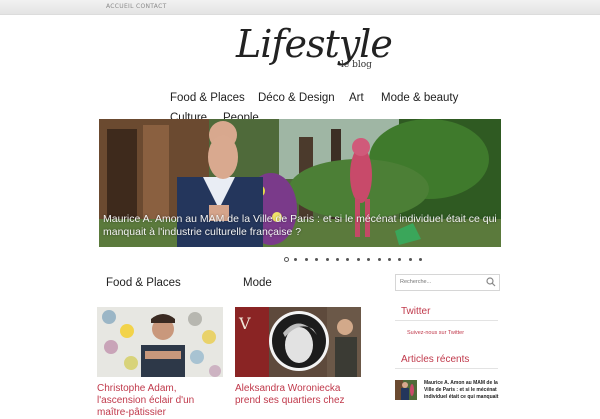 Image resolution: width=600 pixels, height=419 pixels. What do you see at coordinates (435, 359) in the screenshot?
I see `recent-posts-title: Articles récents` at bounding box center [435, 359].